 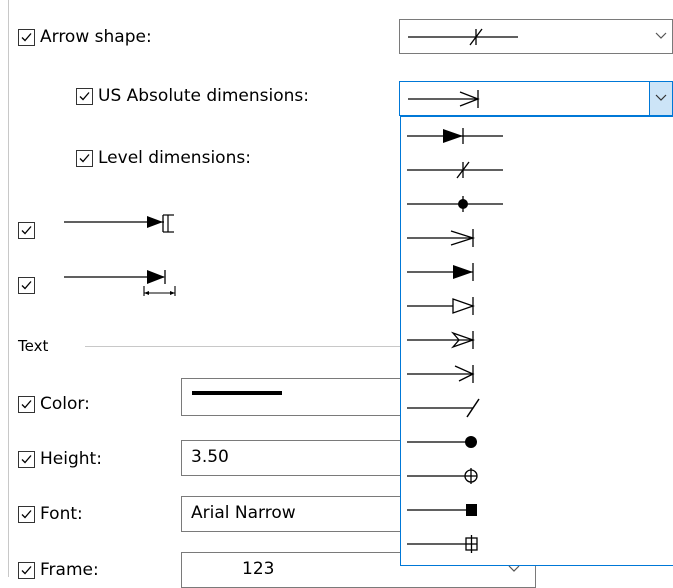 I want to click on arrow-option-half-arrow-bar, so click(x=537, y=374).